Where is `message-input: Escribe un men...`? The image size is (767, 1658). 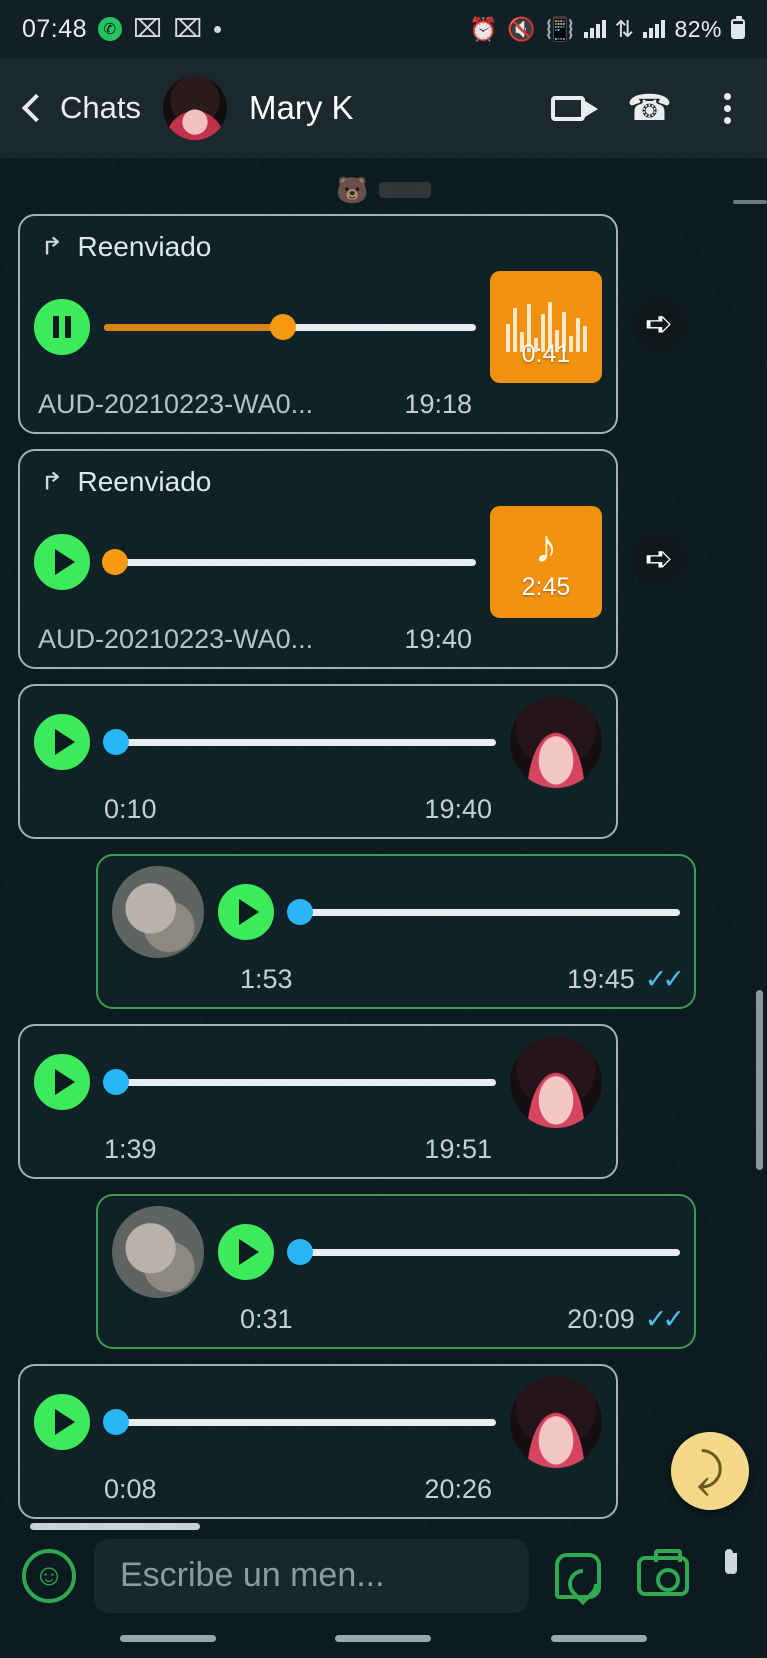
message-input: Escribe un men... is located at coordinates (311, 1575).